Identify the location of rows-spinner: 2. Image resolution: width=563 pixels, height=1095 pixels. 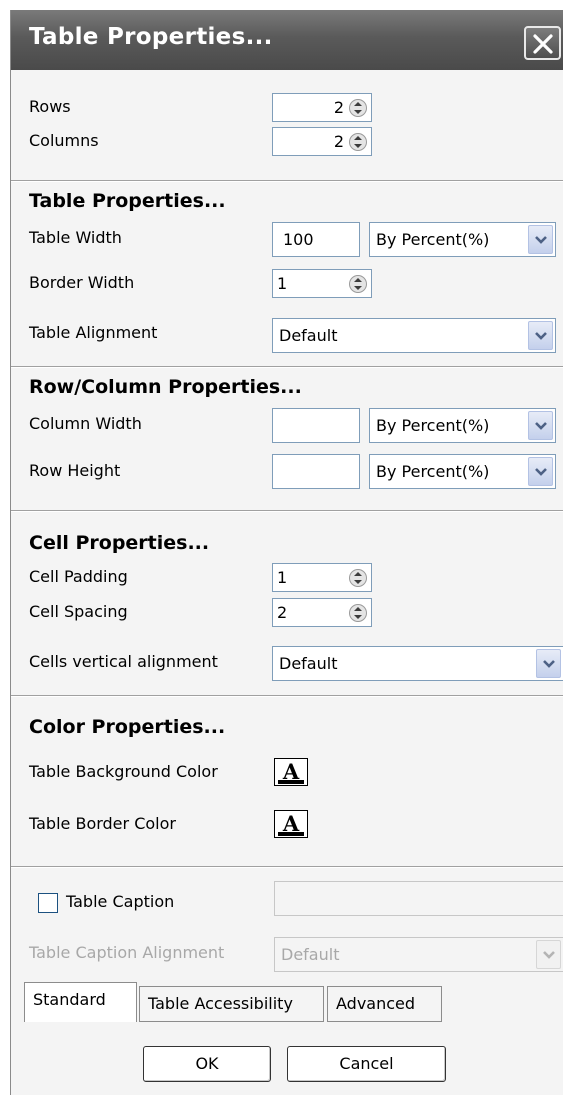
(322, 107).